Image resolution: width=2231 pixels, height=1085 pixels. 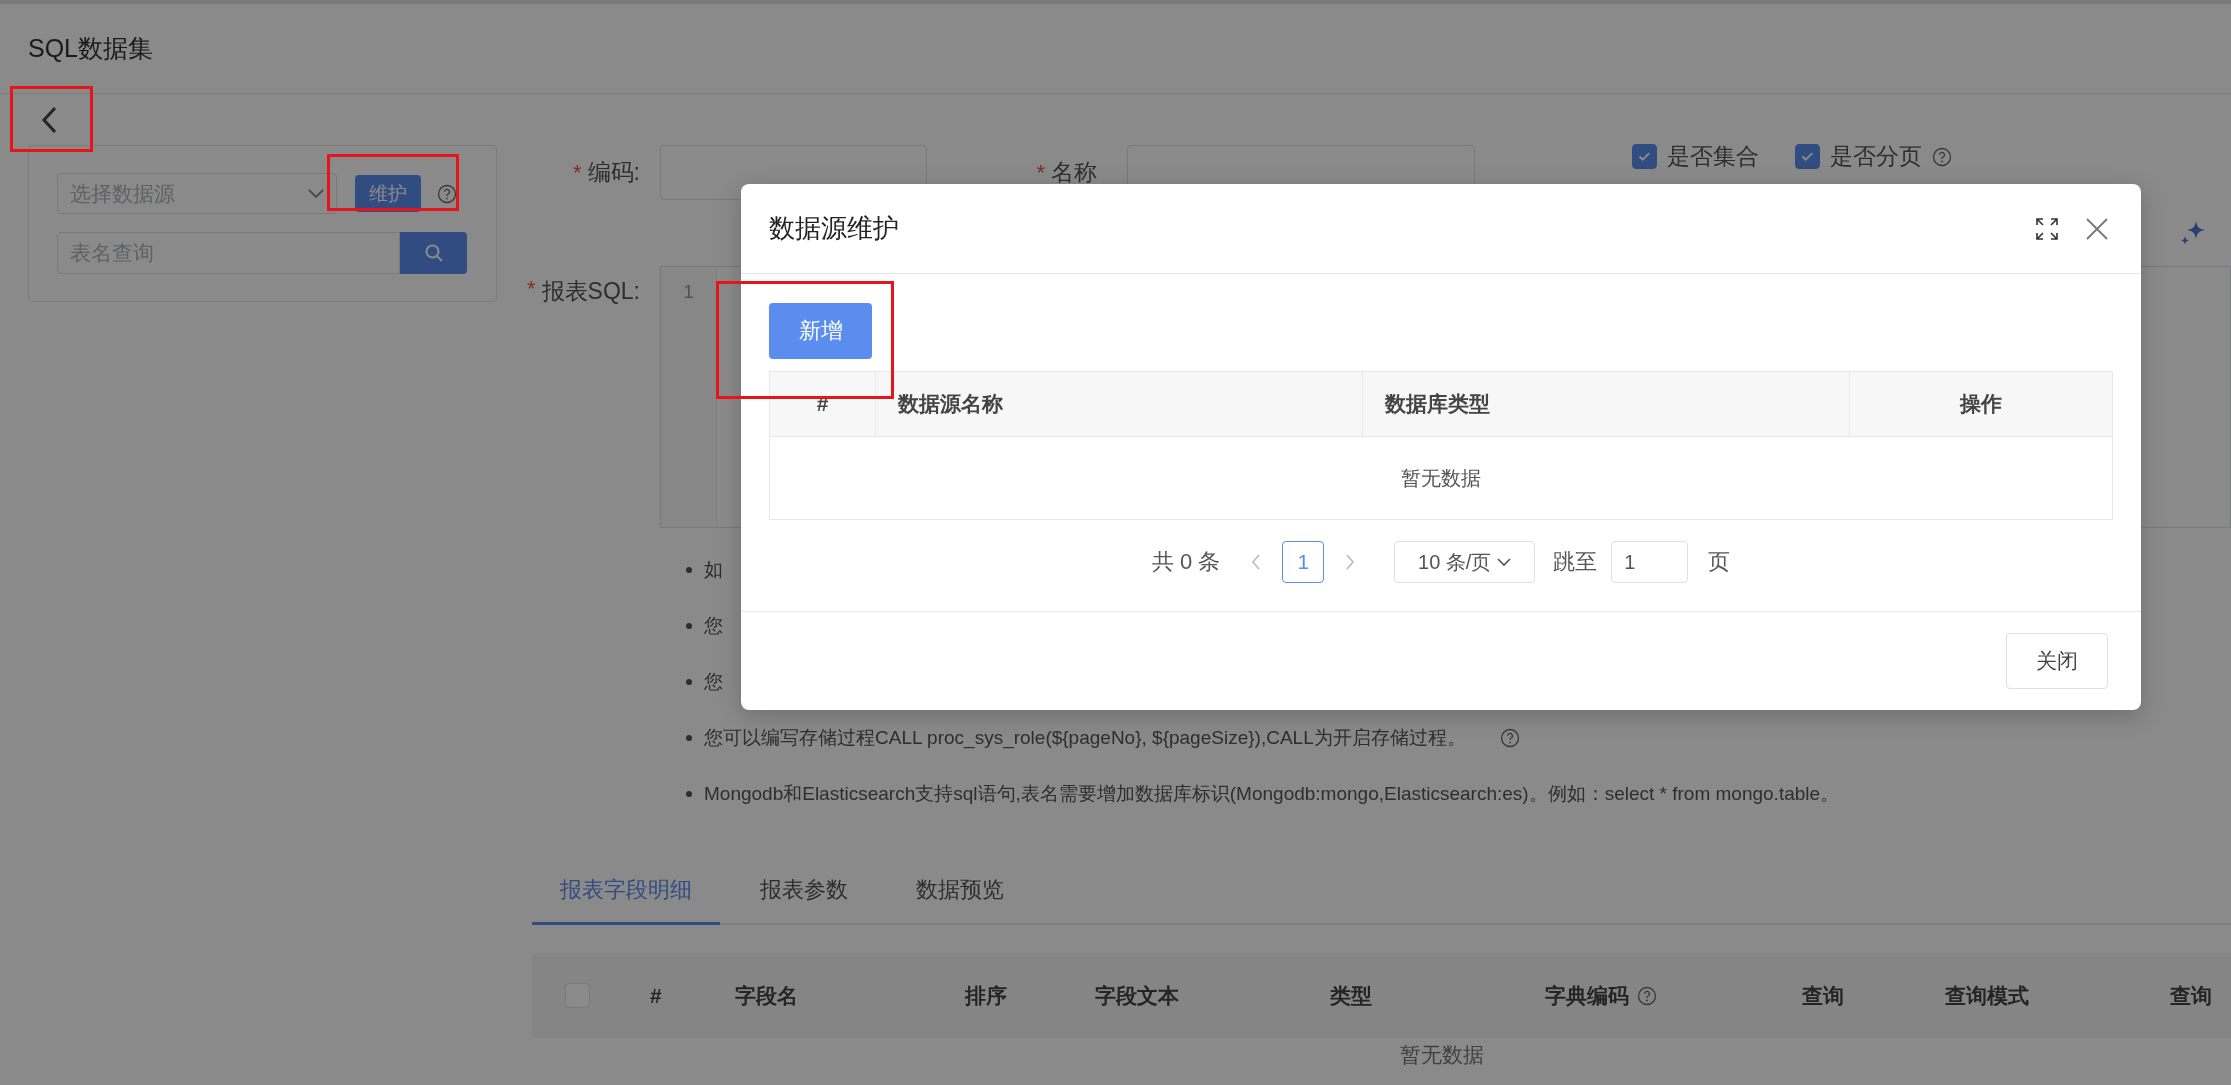 What do you see at coordinates (713, 570) in the screenshot?
I see `note-text: 如` at bounding box center [713, 570].